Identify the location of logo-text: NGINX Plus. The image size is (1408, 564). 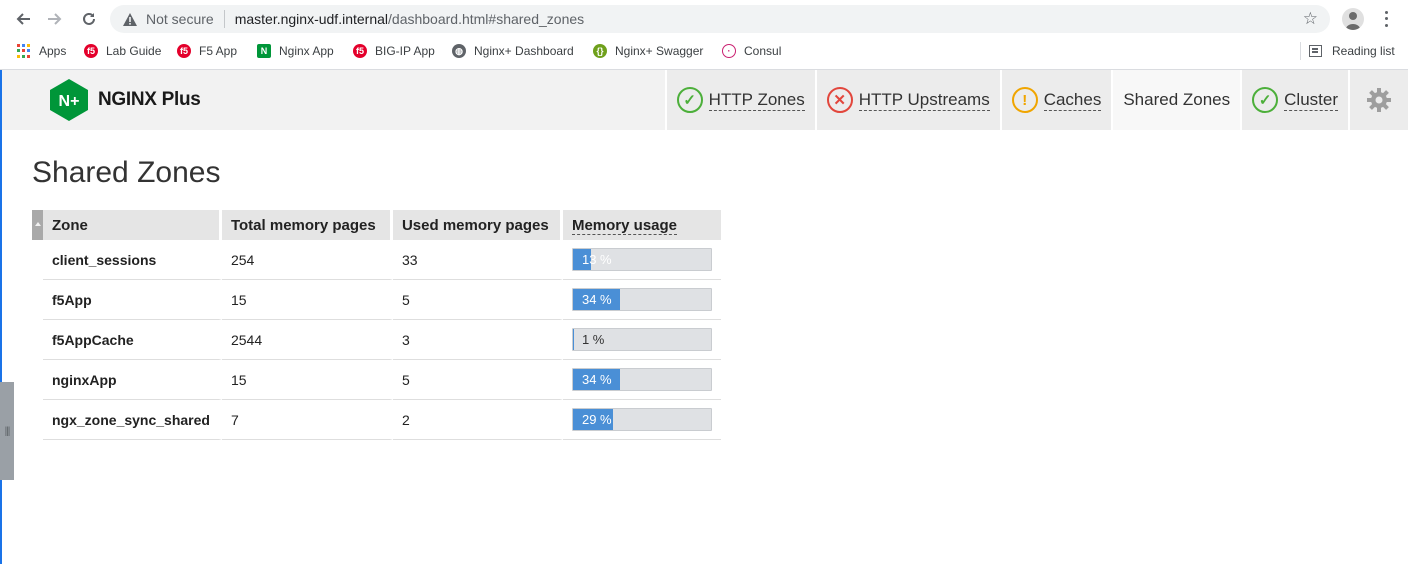
(149, 99).